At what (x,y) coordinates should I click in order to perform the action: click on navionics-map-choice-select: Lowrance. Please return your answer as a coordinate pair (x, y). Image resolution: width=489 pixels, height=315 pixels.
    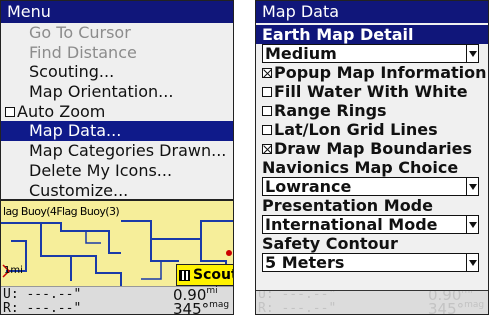
    Looking at the image, I should click on (370, 186).